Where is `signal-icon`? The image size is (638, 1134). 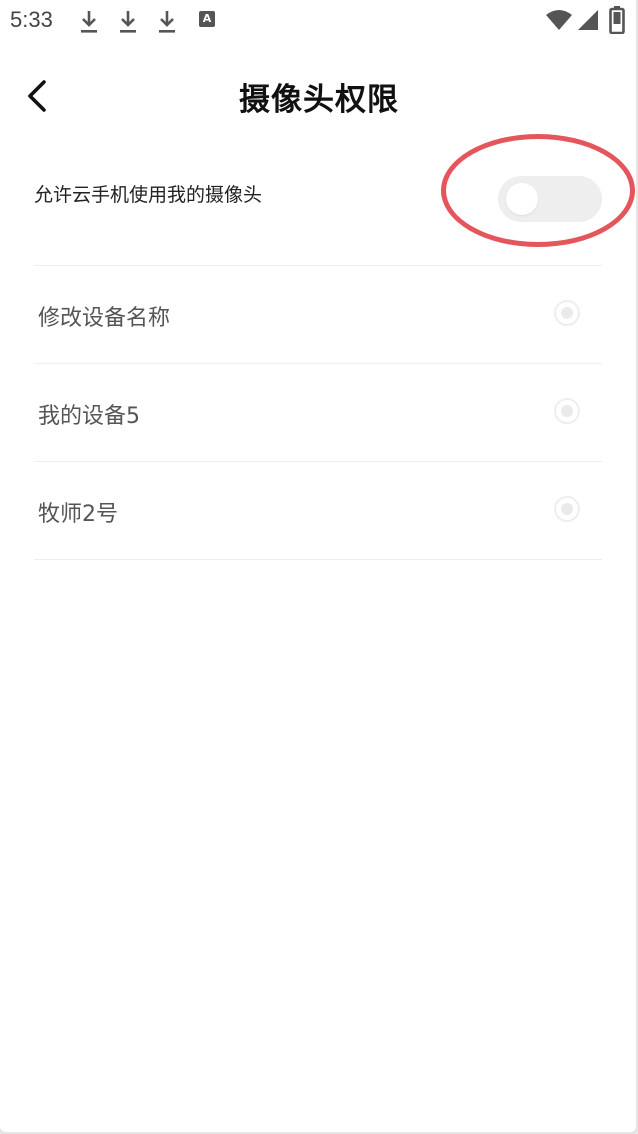
signal-icon is located at coordinates (588, 20).